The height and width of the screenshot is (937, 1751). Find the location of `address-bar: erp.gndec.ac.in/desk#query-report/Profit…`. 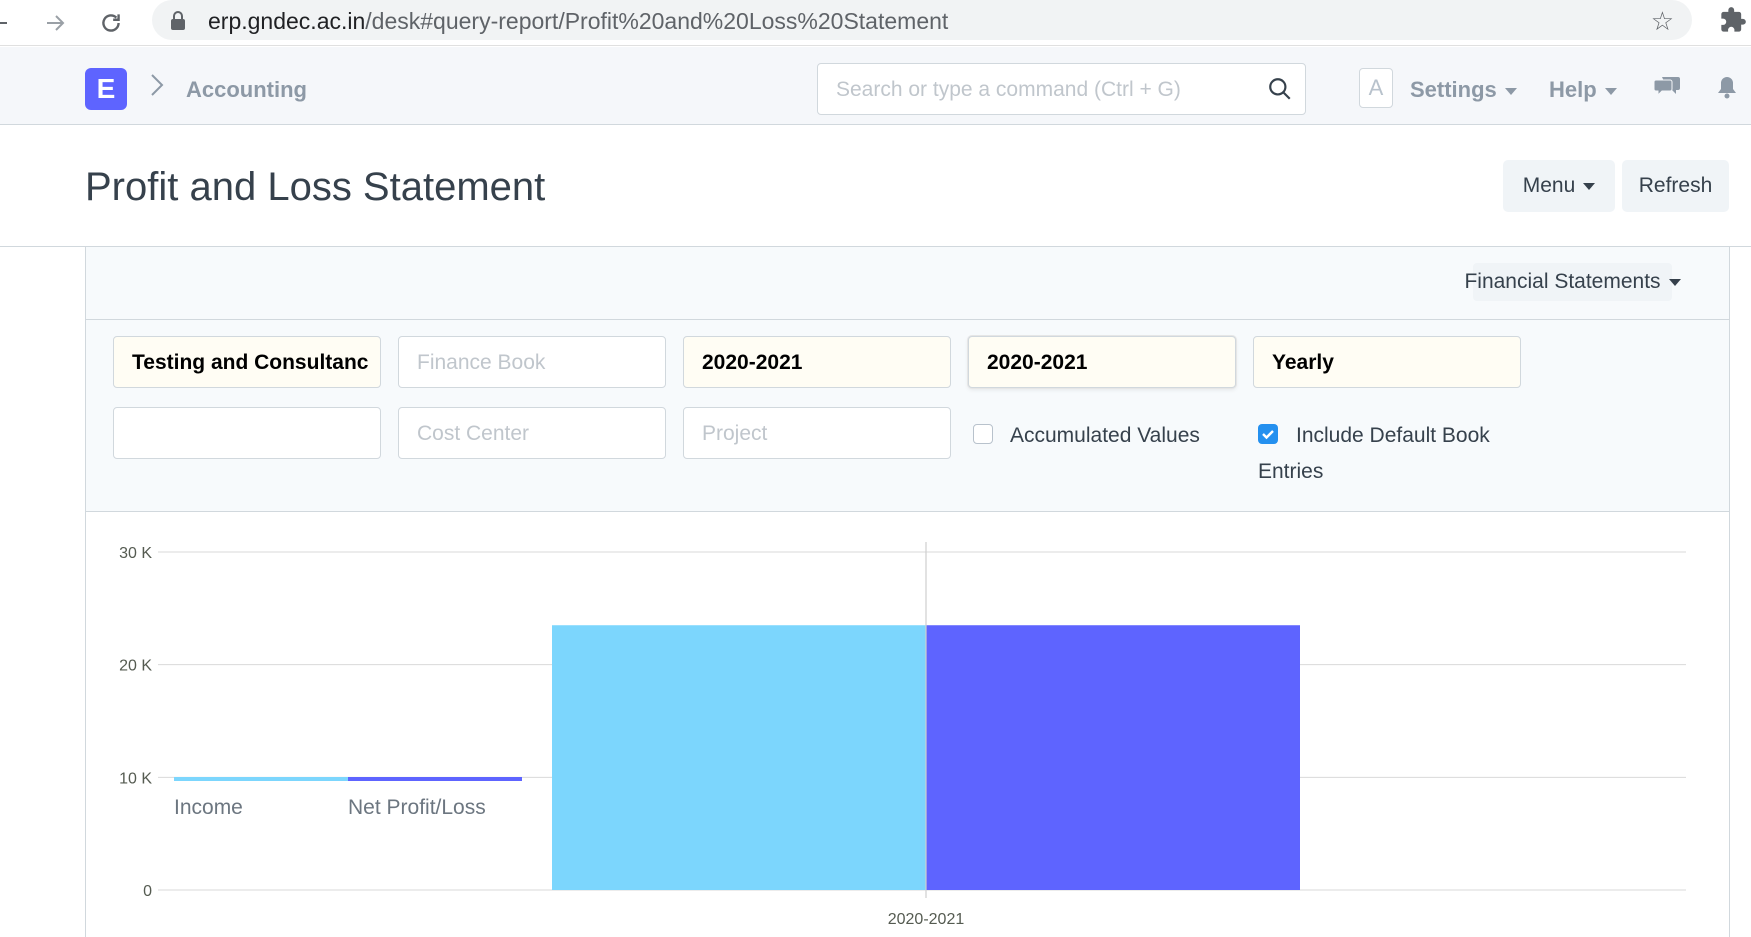

address-bar: erp.gndec.ac.in/desk#query-report/Profit… is located at coordinates (922, 20).